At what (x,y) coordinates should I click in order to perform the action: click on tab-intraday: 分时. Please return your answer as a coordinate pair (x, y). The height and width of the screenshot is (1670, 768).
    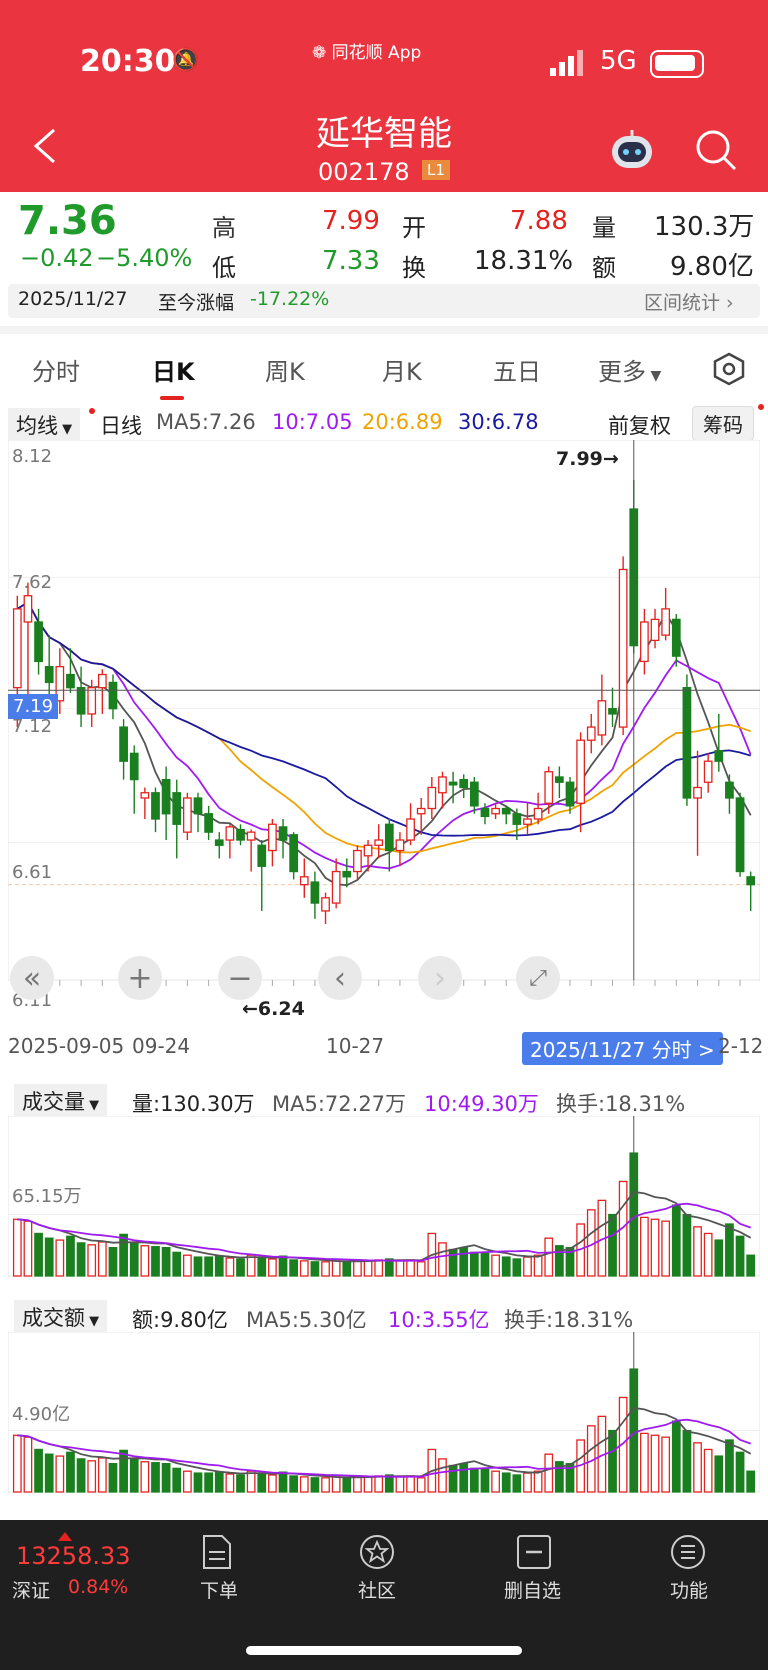
    Looking at the image, I should click on (56, 369).